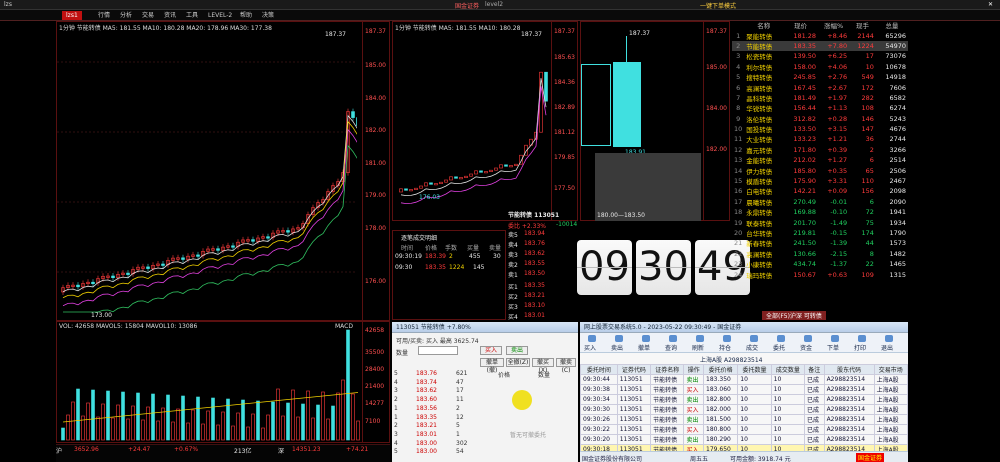 The width and height of the screenshot is (1000, 462). I want to click on watch-list-header: 涨幅%, so click(833, 25).